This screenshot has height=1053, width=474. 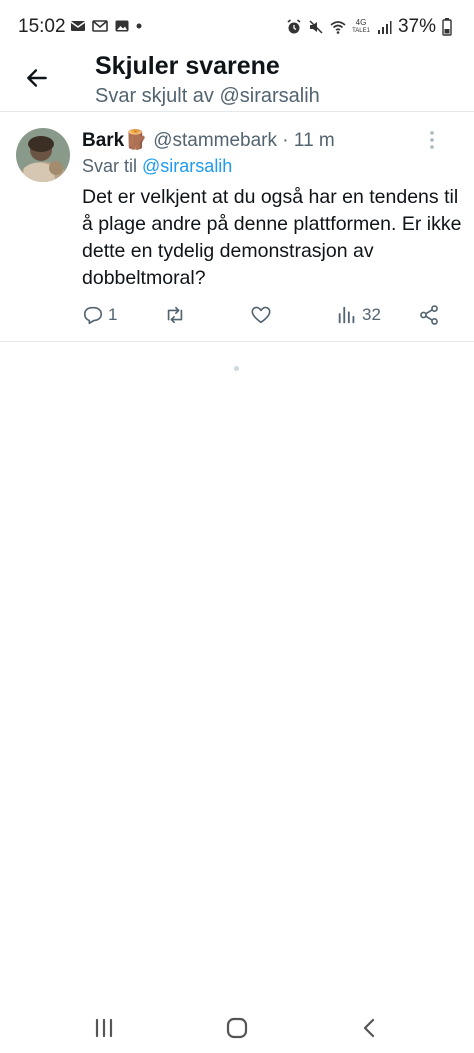 What do you see at coordinates (294, 26) in the screenshot?
I see `alarm-icon` at bounding box center [294, 26].